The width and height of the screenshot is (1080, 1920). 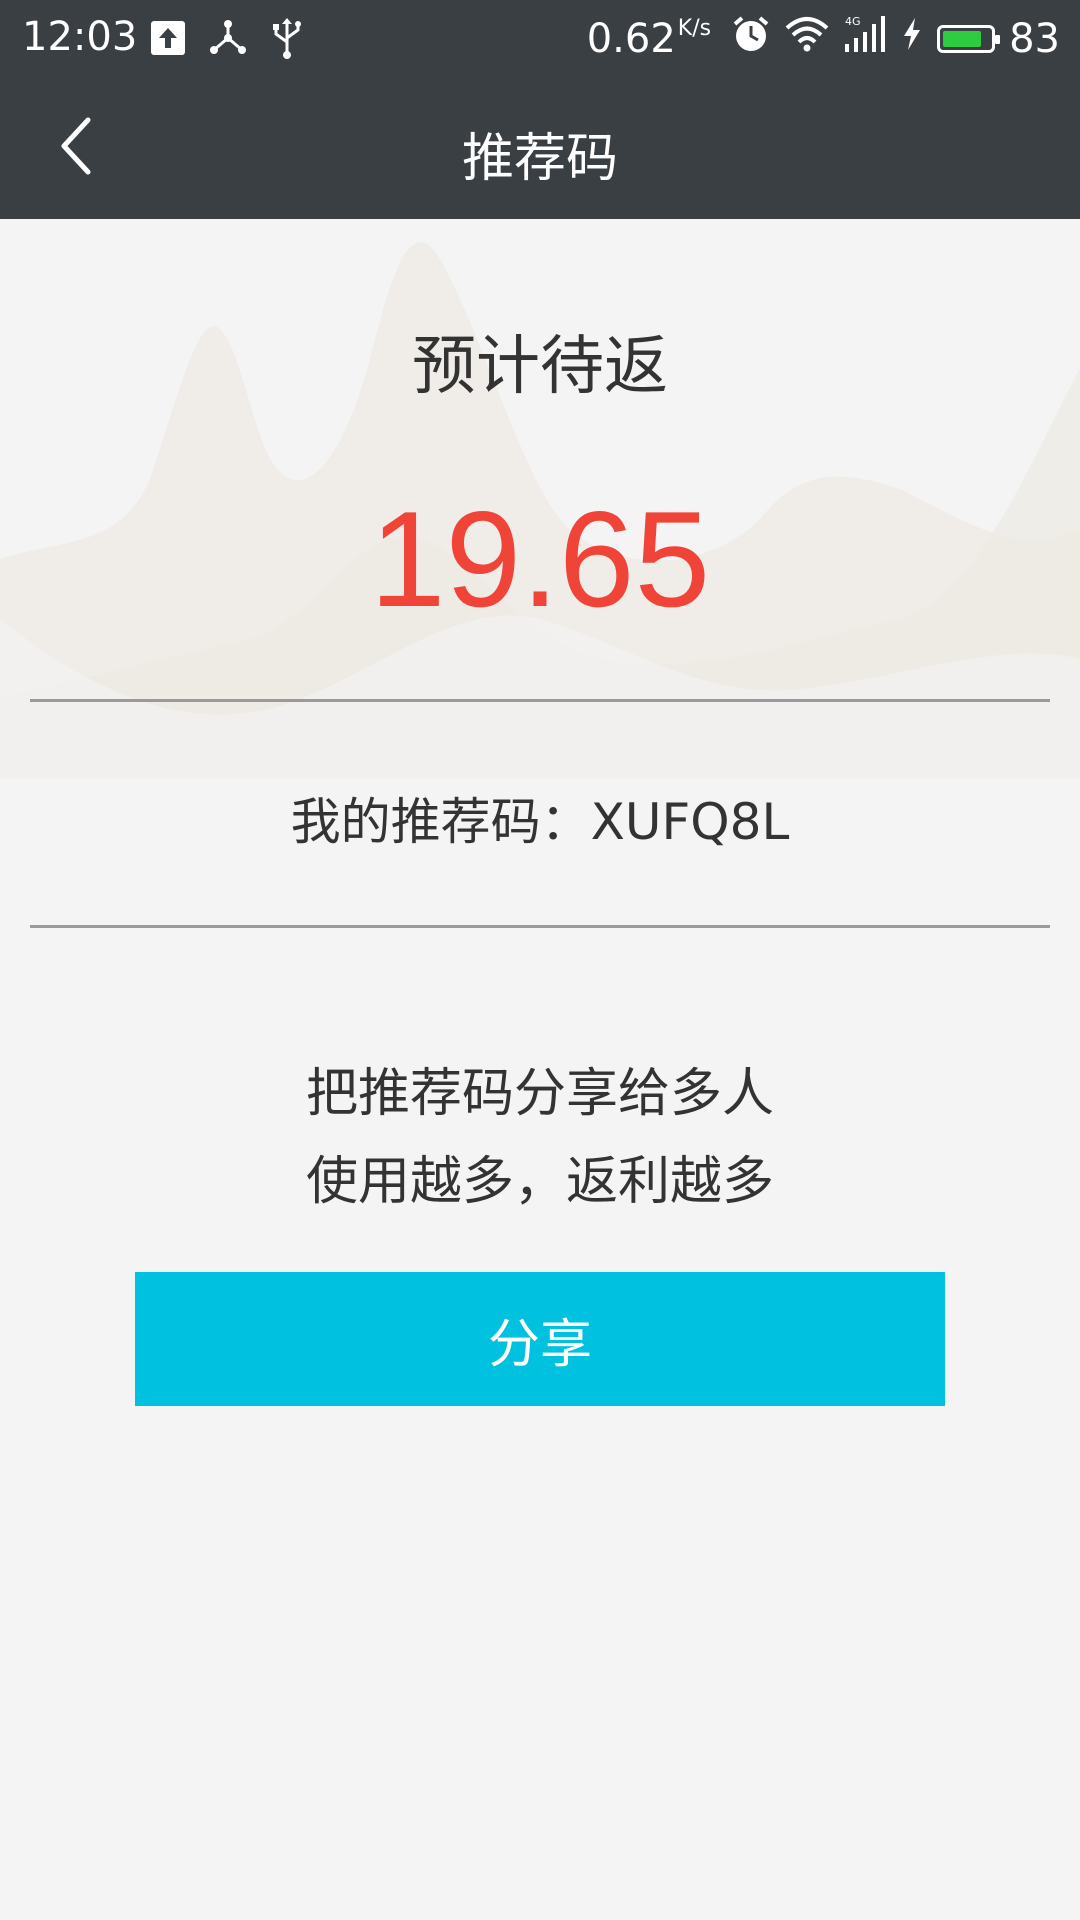 What do you see at coordinates (540, 822) in the screenshot?
I see `referral-code: 我的推荐码：XUFQ8L` at bounding box center [540, 822].